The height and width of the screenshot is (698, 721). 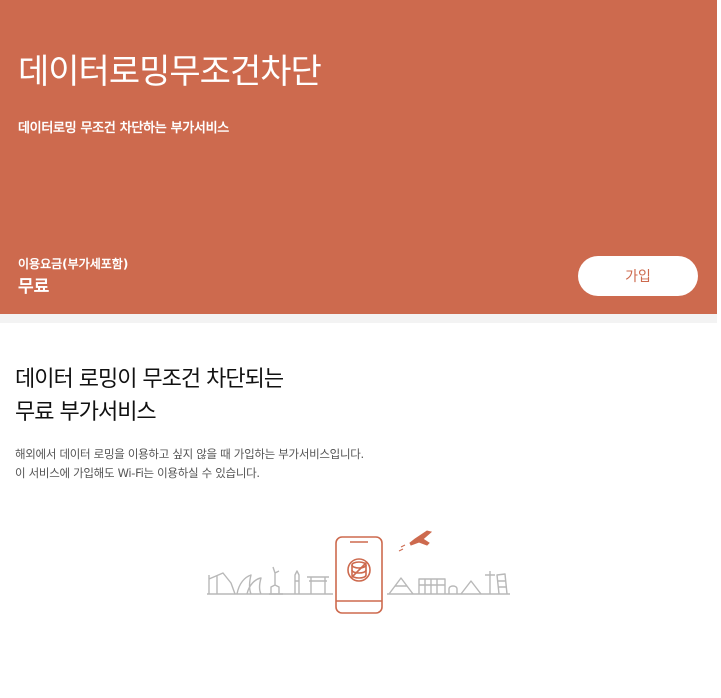 I want to click on fee-value: 무료, so click(x=34, y=287).